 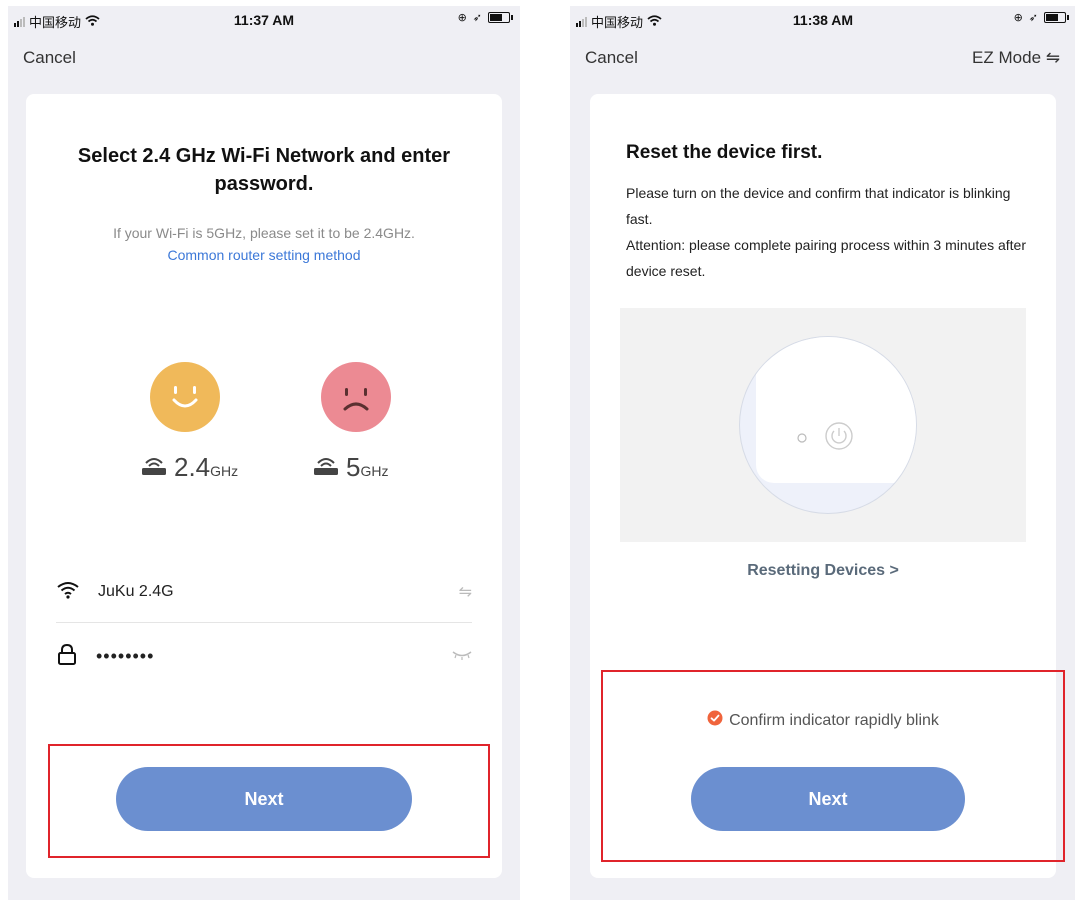 I want to click on status-bar: 中国移动 11:38 AM ⊕ ➶, so click(x=822, y=19).